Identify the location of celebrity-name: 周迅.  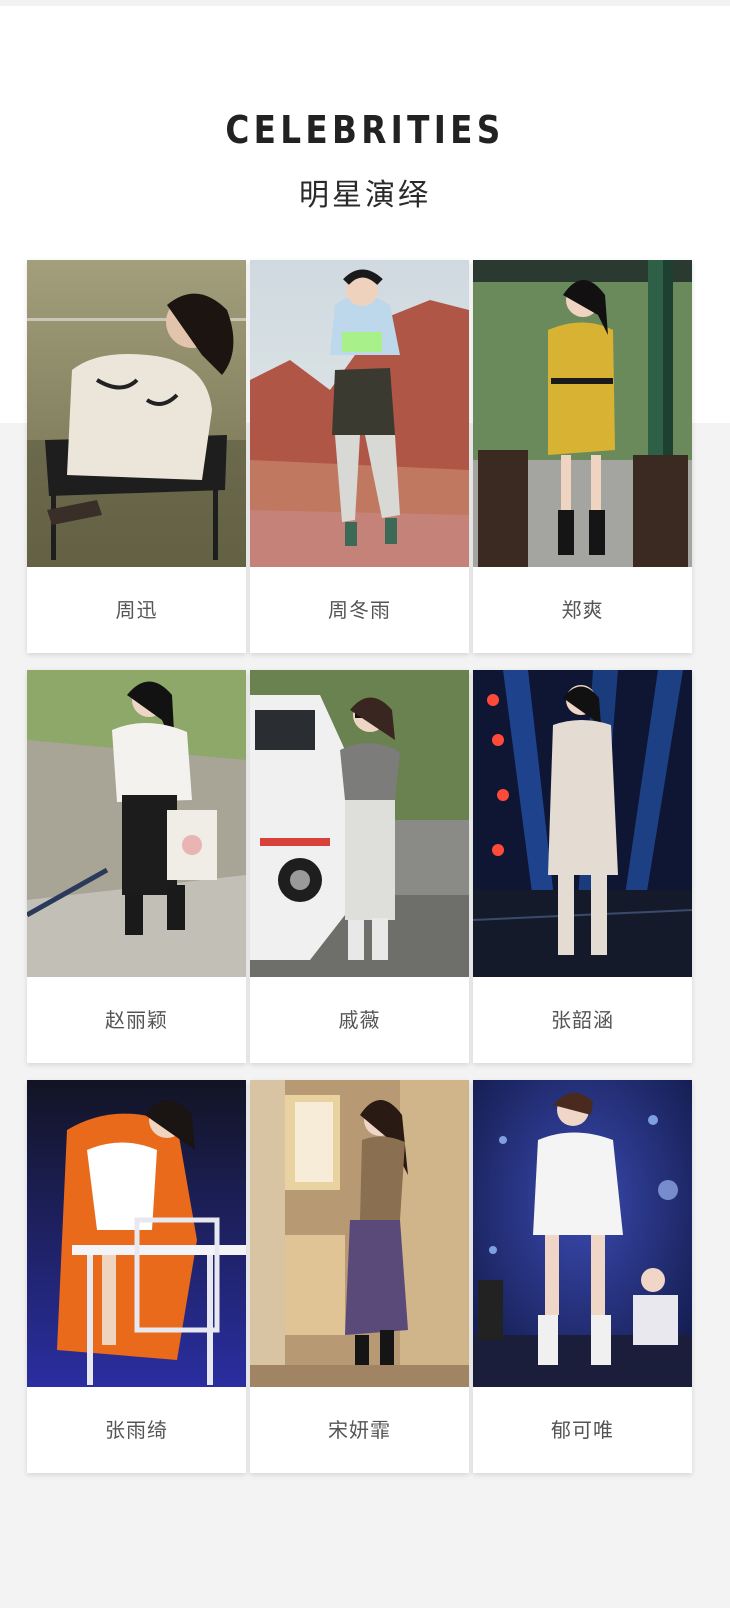
(136, 610).